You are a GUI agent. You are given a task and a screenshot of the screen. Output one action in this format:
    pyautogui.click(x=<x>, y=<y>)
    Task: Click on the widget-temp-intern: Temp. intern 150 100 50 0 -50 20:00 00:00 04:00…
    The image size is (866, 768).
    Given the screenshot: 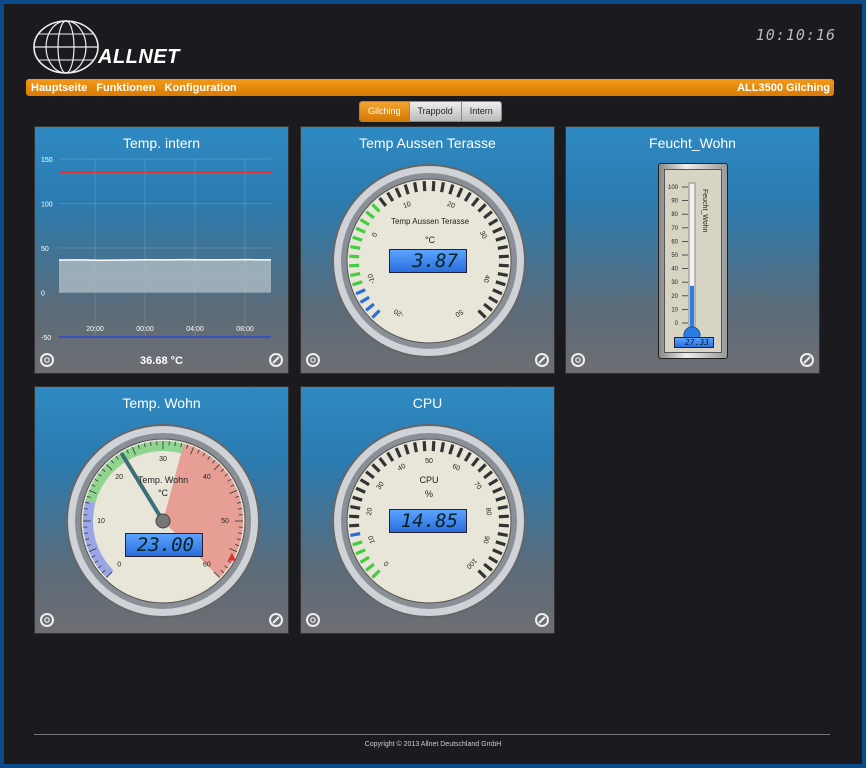 What is the action you would take?
    pyautogui.click(x=161, y=250)
    